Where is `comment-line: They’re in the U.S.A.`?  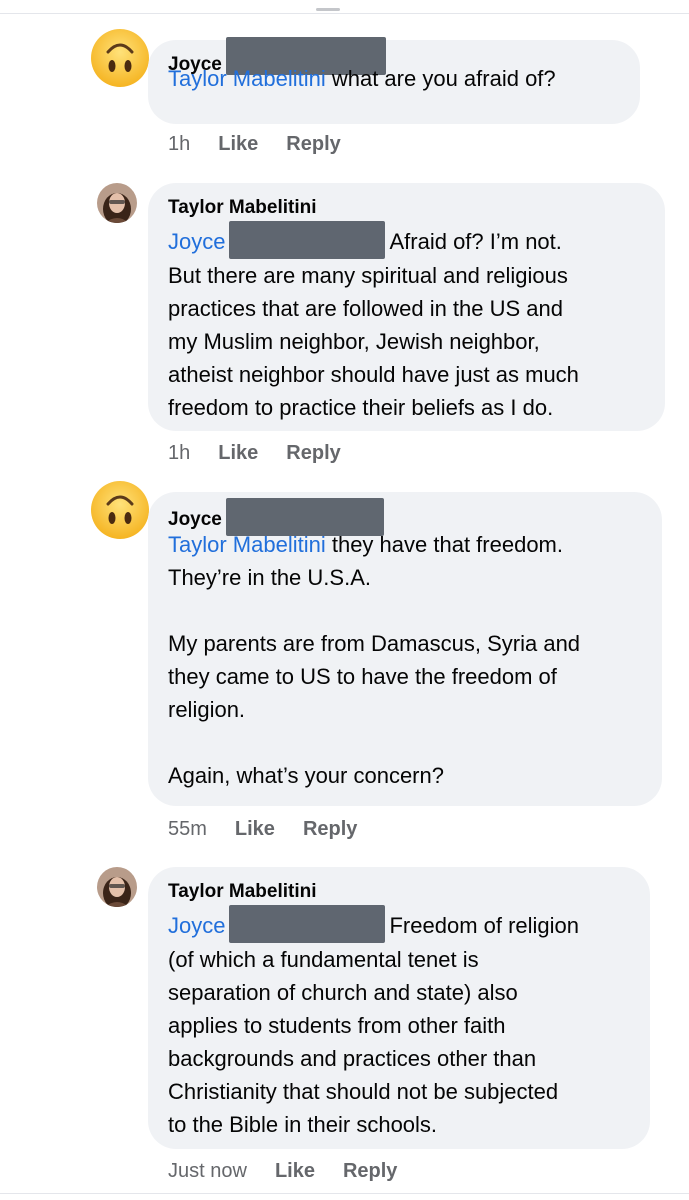
comment-line: They’re in the U.S.A. is located at coordinates (269, 577).